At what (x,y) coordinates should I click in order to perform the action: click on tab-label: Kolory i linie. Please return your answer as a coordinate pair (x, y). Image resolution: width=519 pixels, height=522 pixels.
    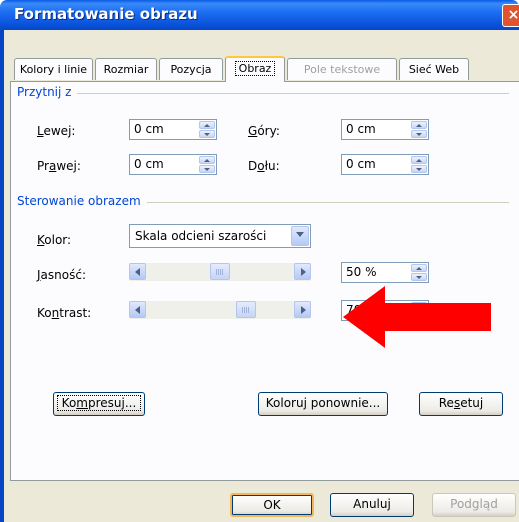
    Looking at the image, I should click on (53, 69).